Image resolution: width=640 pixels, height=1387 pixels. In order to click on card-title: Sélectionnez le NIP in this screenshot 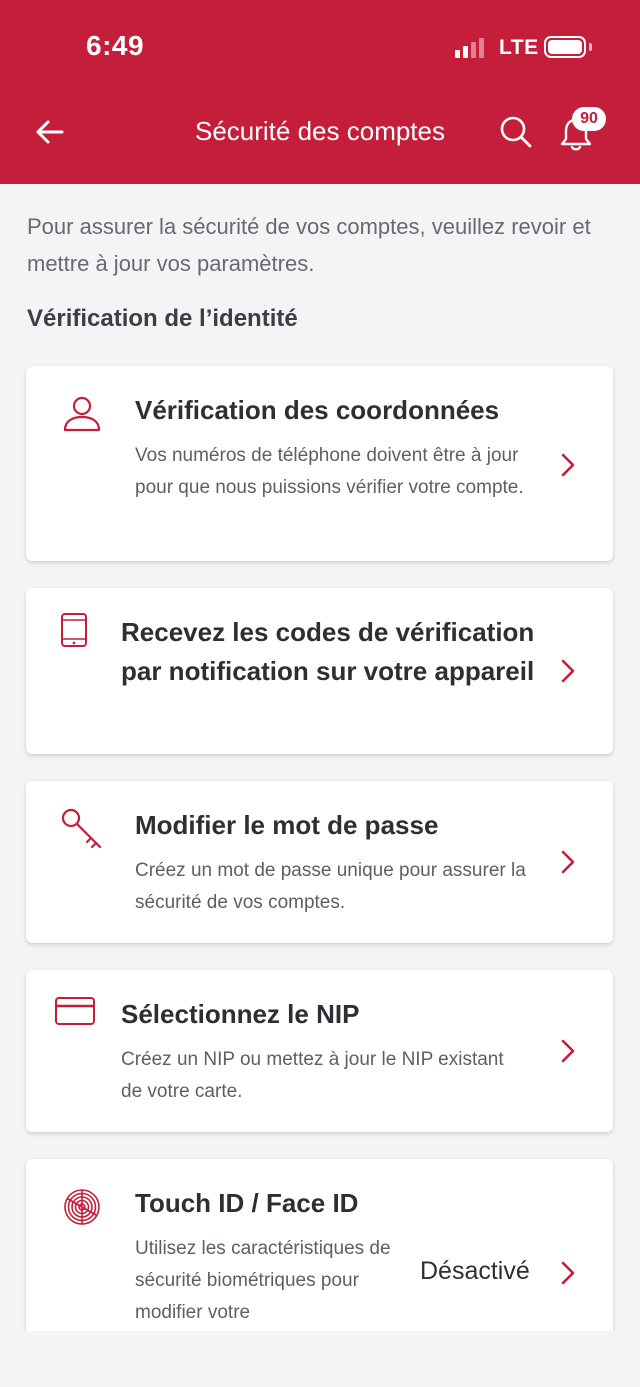, I will do `click(240, 1014)`.